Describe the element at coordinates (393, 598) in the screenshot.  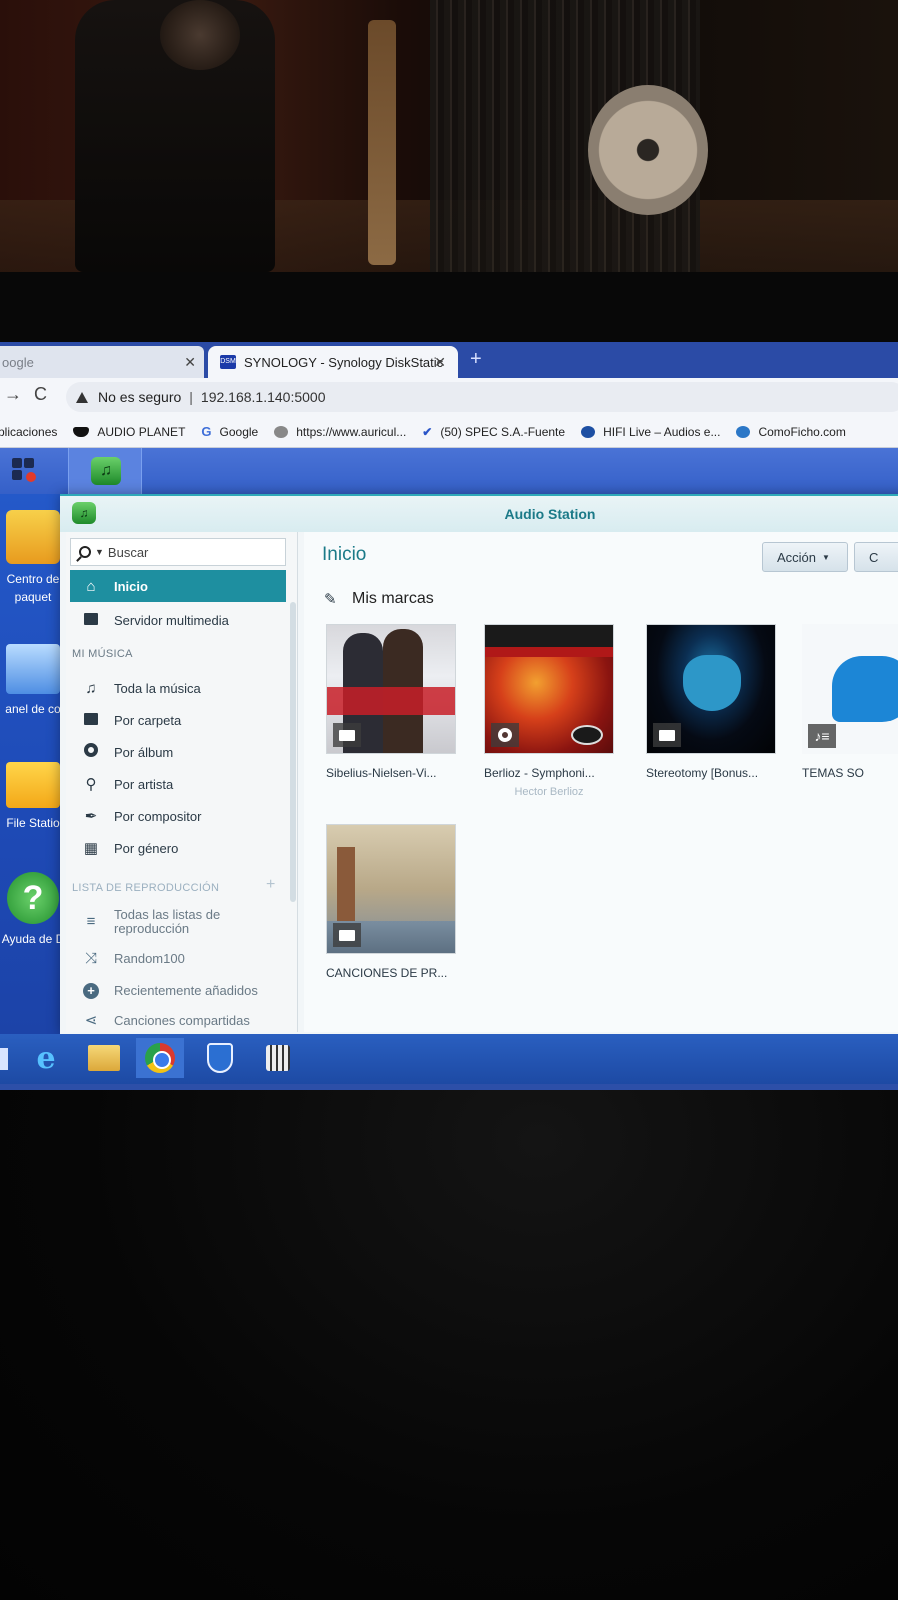
I see `section-title: Mis marcas` at that location.